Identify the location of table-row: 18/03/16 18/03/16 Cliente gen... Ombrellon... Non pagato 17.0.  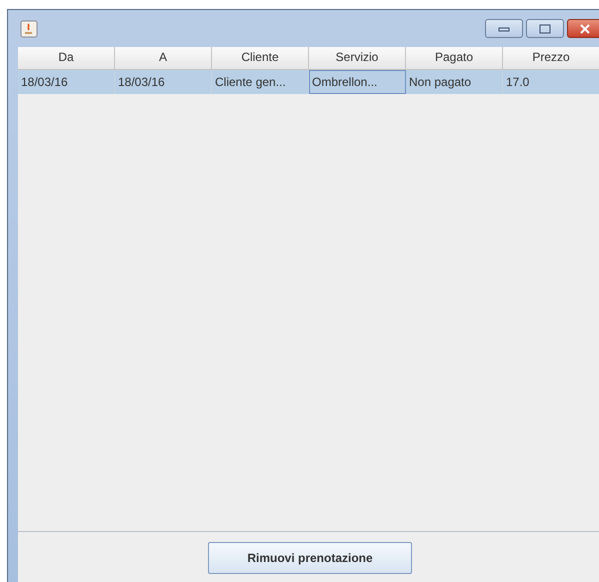
(308, 82).